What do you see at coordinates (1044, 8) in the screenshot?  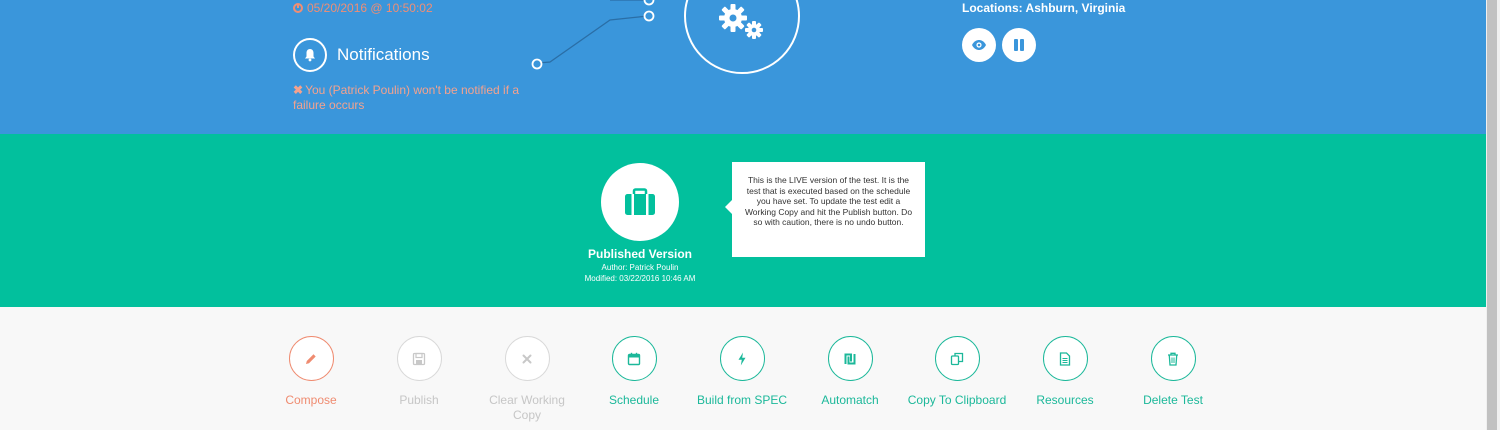 I see `locations-text: Locations: Ashburn, Virginia` at bounding box center [1044, 8].